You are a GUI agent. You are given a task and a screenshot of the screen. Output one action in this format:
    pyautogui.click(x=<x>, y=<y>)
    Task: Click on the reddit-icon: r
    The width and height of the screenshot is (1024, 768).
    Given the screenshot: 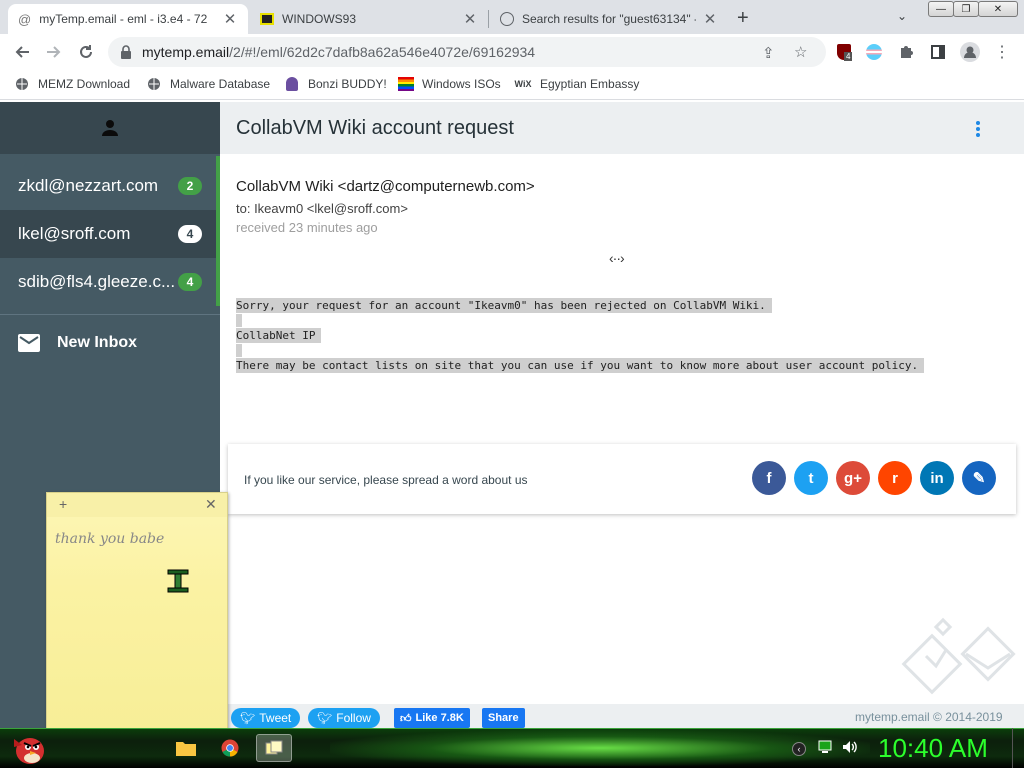 What is the action you would take?
    pyautogui.click(x=895, y=478)
    